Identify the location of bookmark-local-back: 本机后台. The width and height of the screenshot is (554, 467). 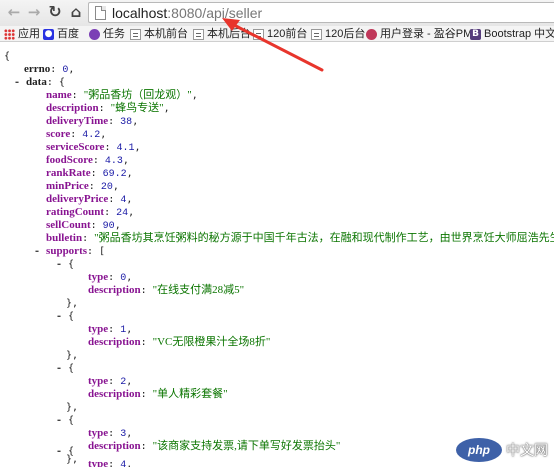
(222, 33).